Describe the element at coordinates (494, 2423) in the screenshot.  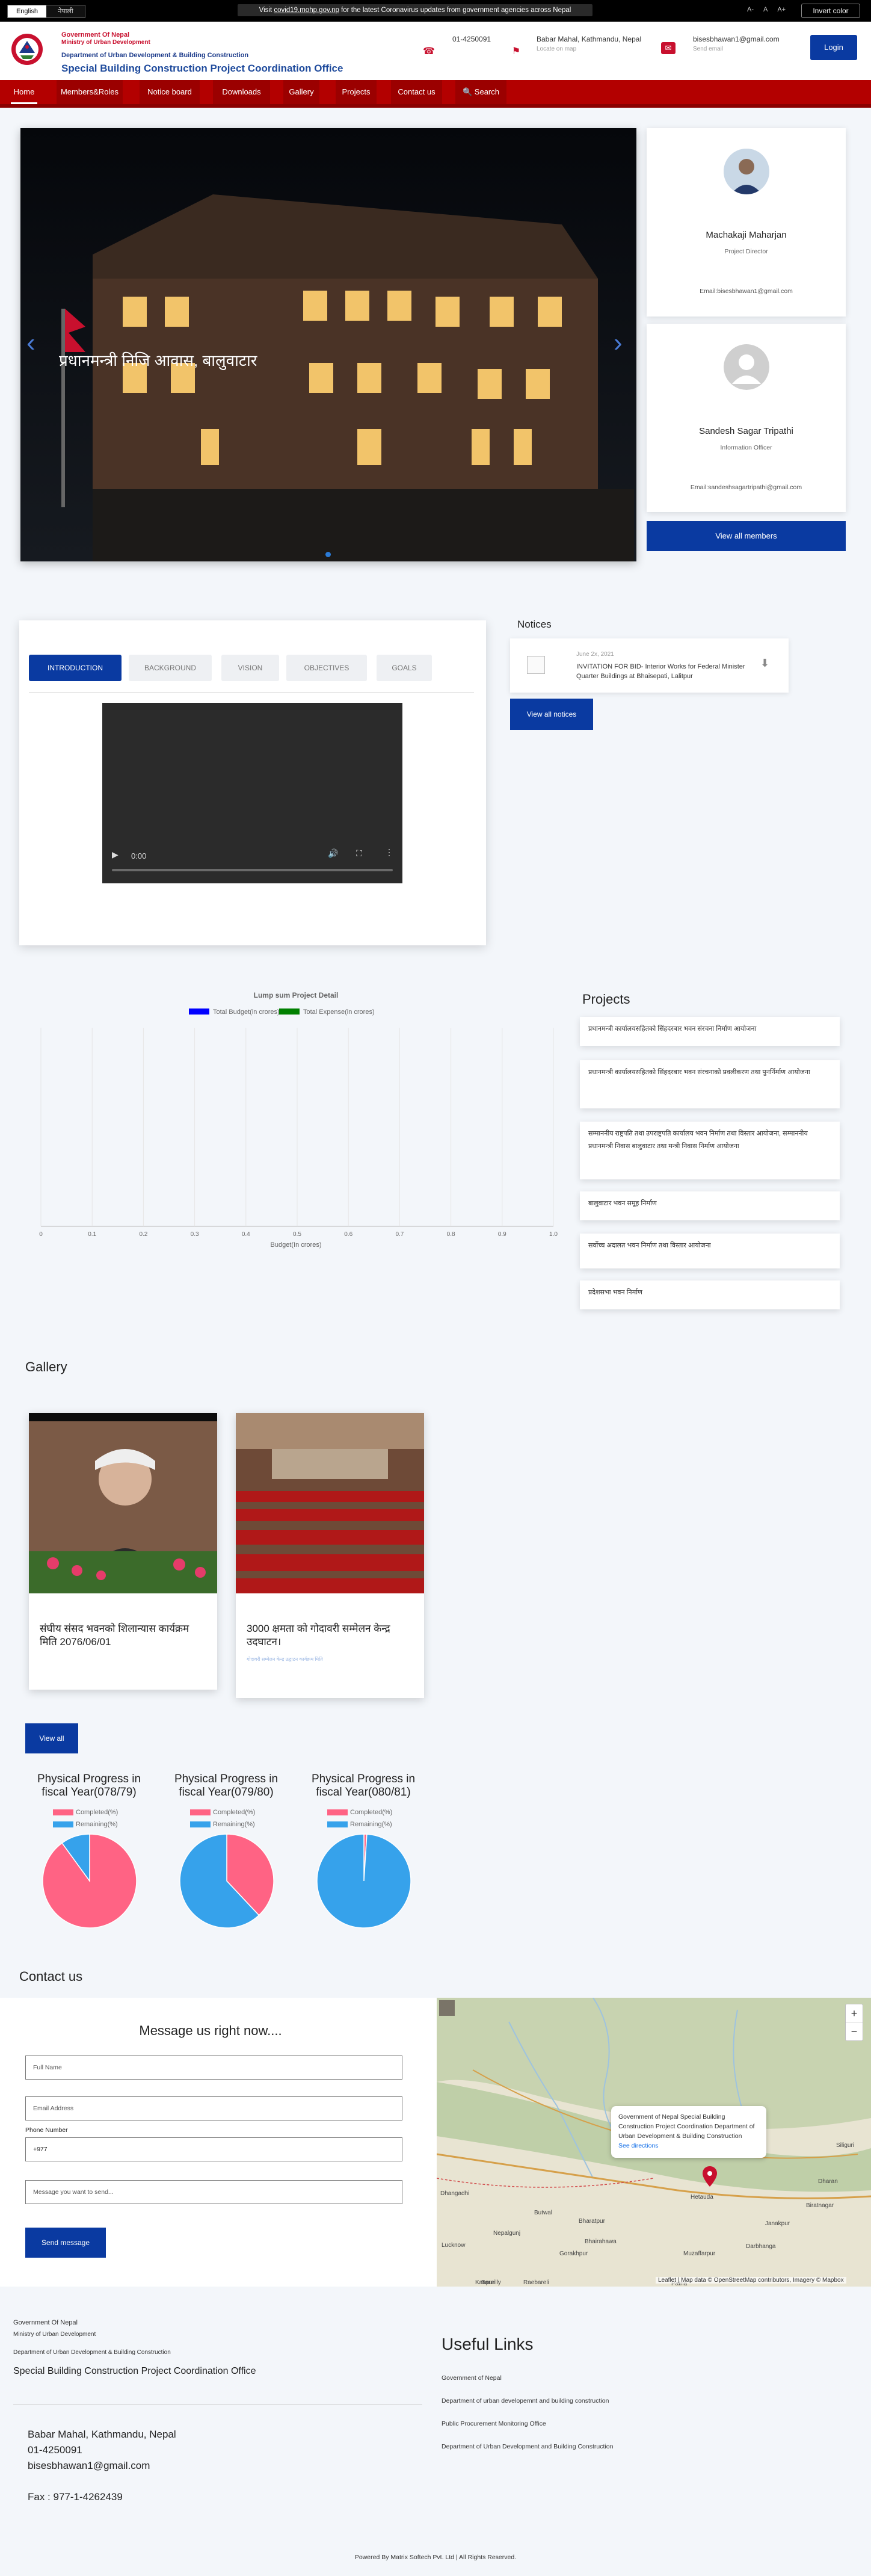
I see `useful-link: Public Procurement Monitoring Office` at that location.